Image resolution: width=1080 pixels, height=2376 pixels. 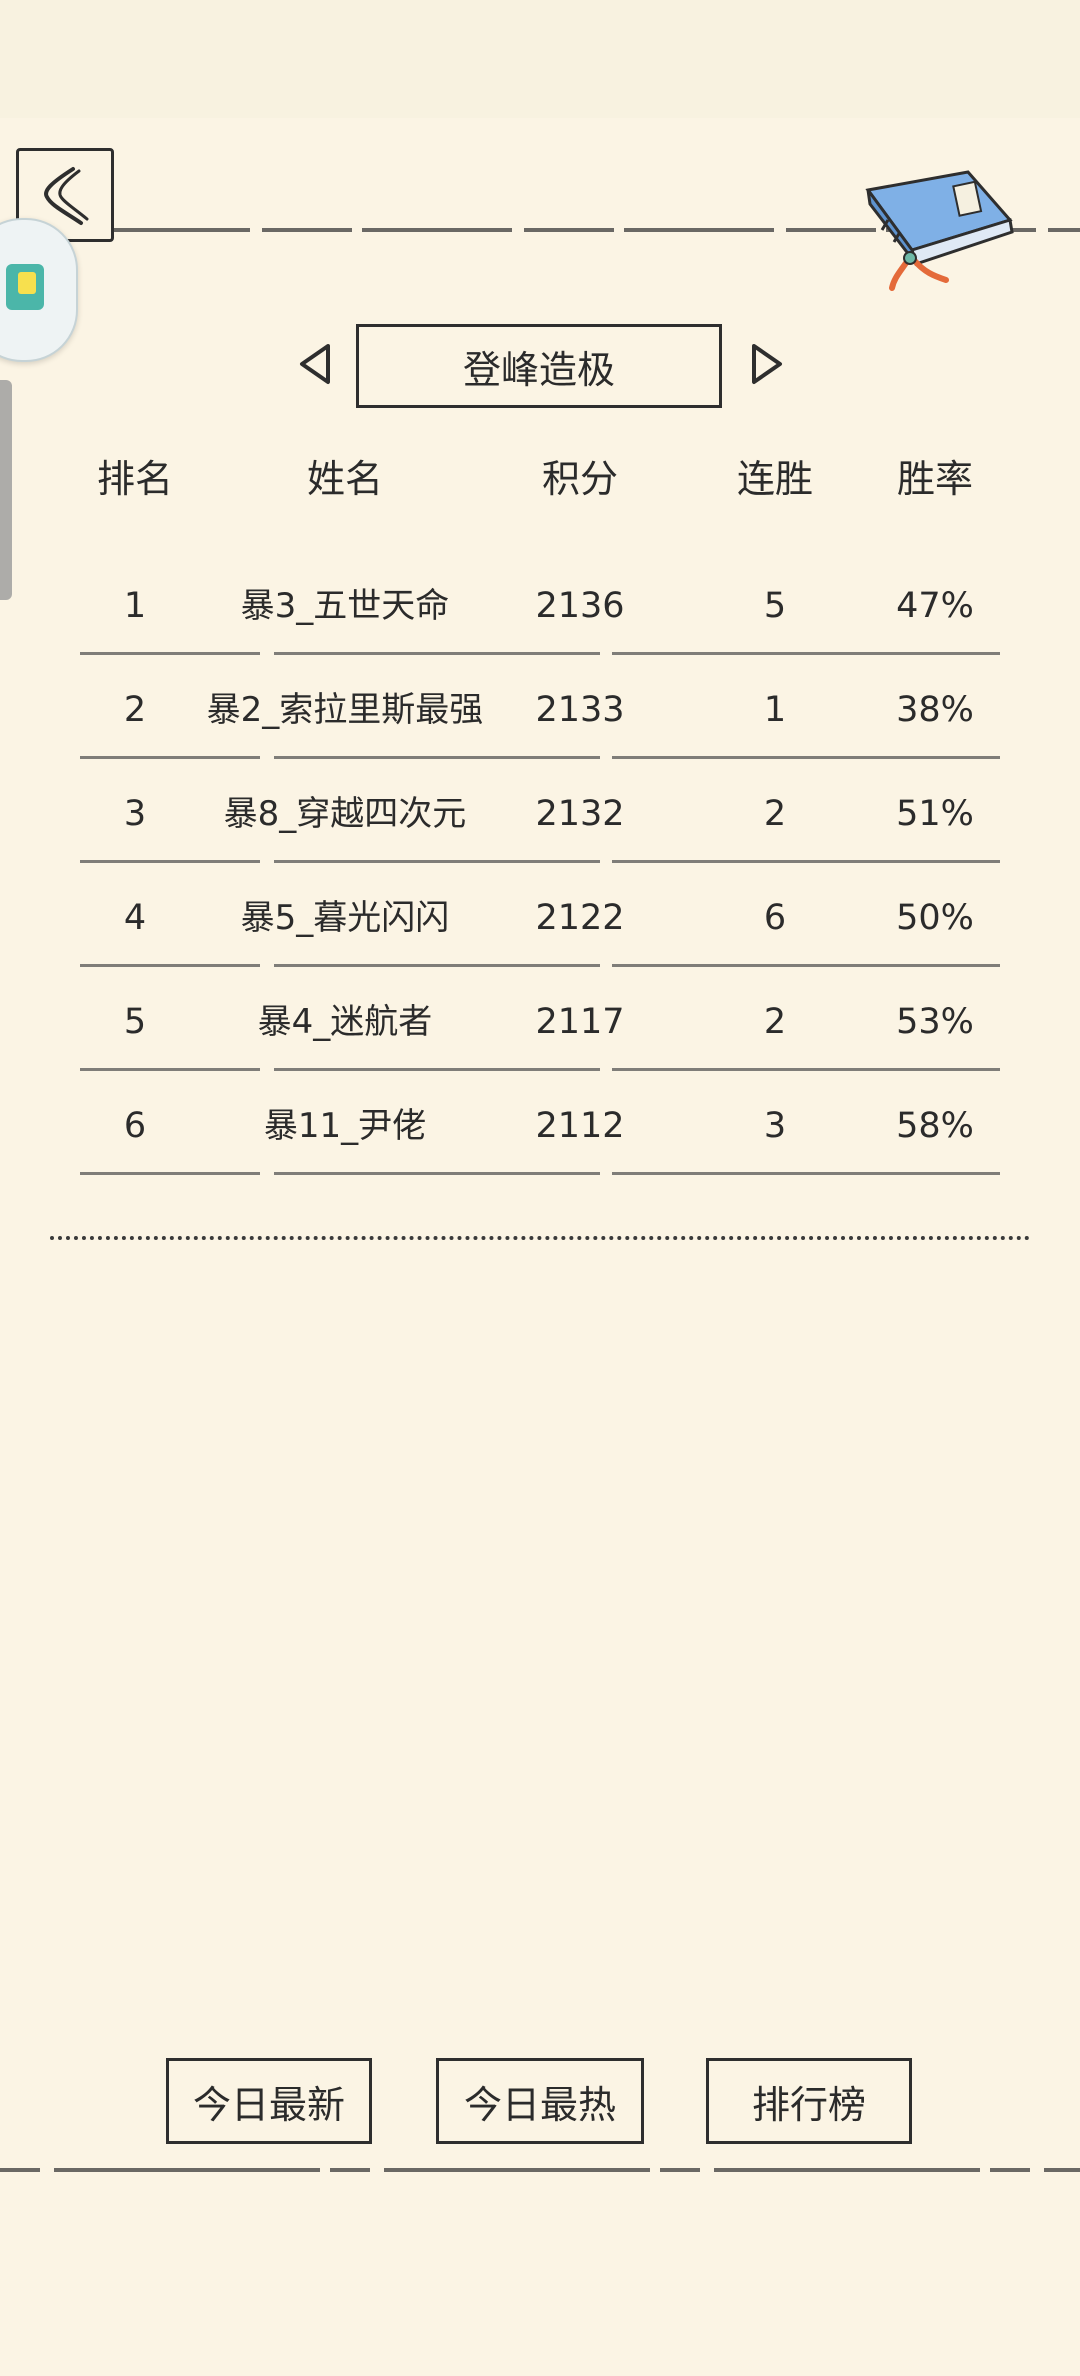 What do you see at coordinates (135, 606) in the screenshot?
I see `cell-rank: 1` at bounding box center [135, 606].